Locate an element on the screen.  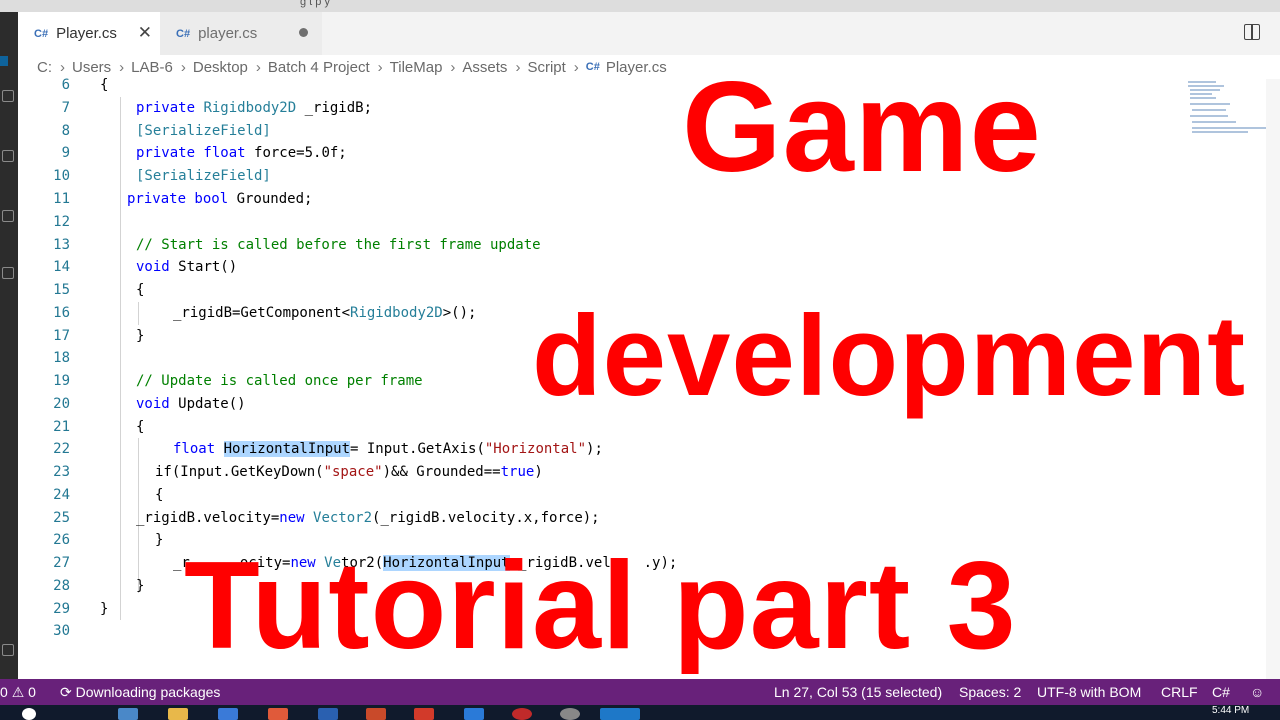
string-literal: "Horizontal" is located at coordinates (535, 449).